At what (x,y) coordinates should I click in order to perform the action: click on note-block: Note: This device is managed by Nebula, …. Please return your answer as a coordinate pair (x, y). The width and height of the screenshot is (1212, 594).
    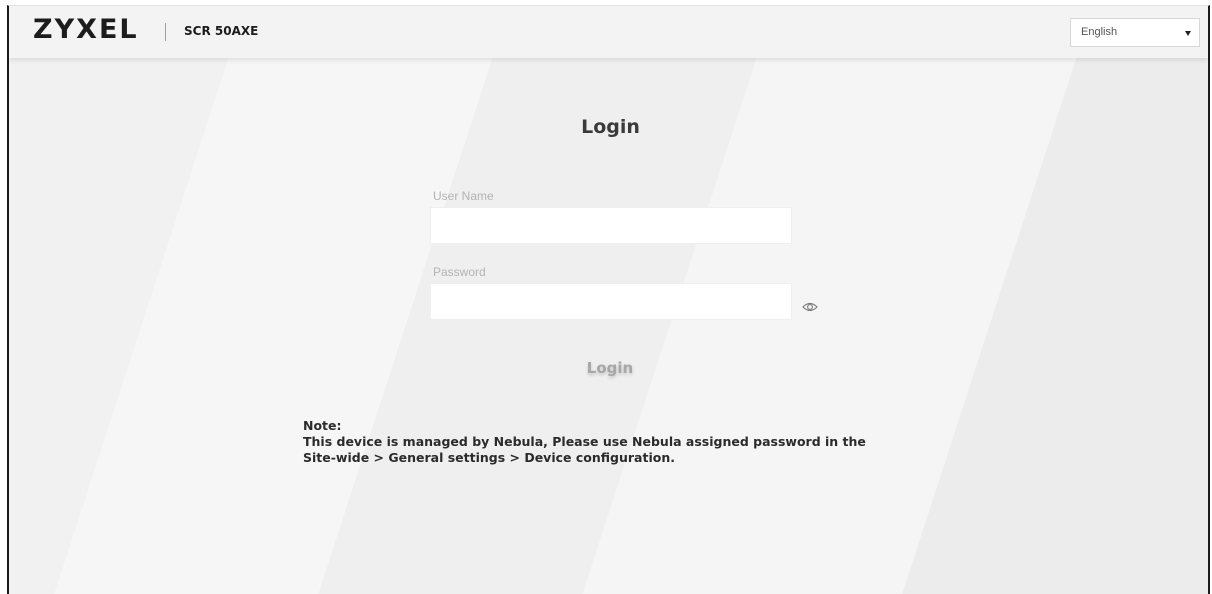
    Looking at the image, I should click on (584, 442).